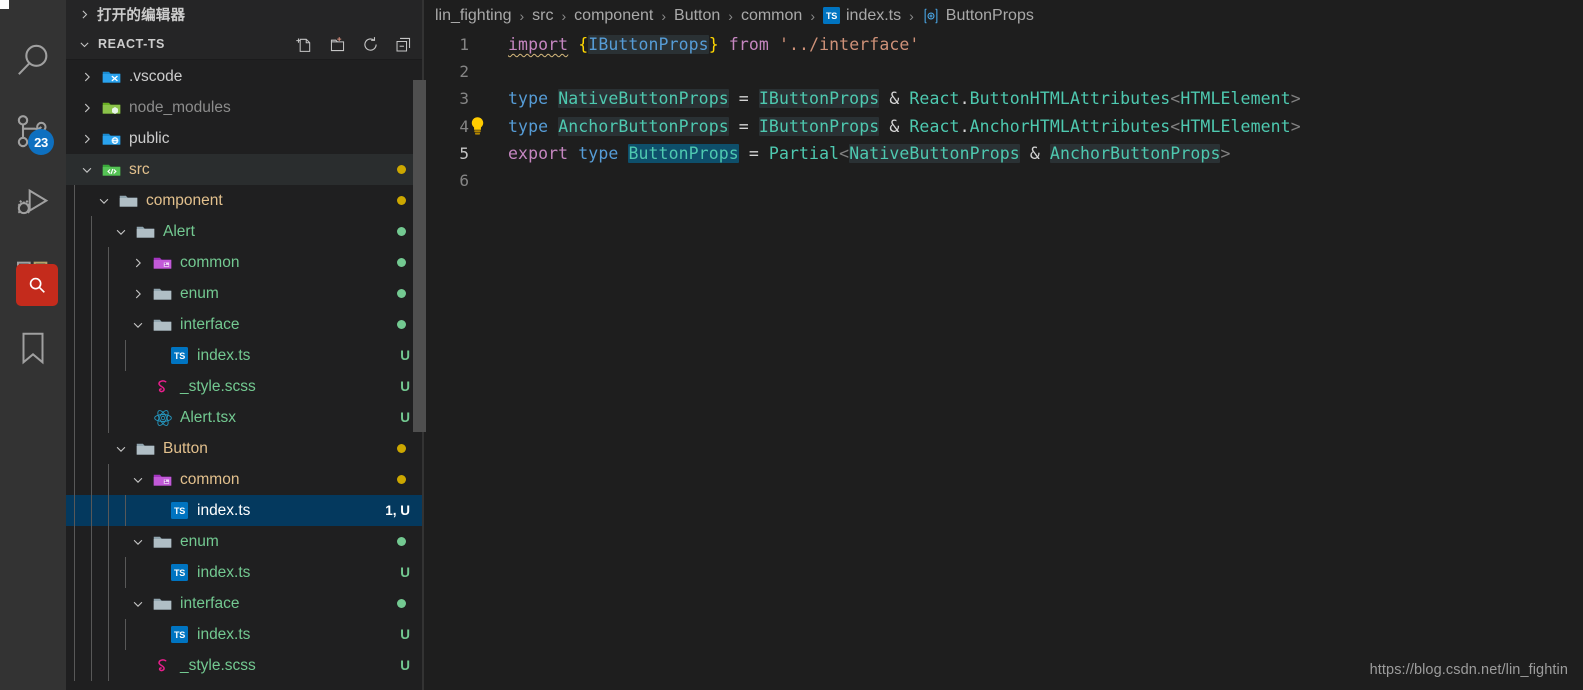  What do you see at coordinates (245, 231) in the screenshot?
I see `tree-folder-row: Alert` at bounding box center [245, 231].